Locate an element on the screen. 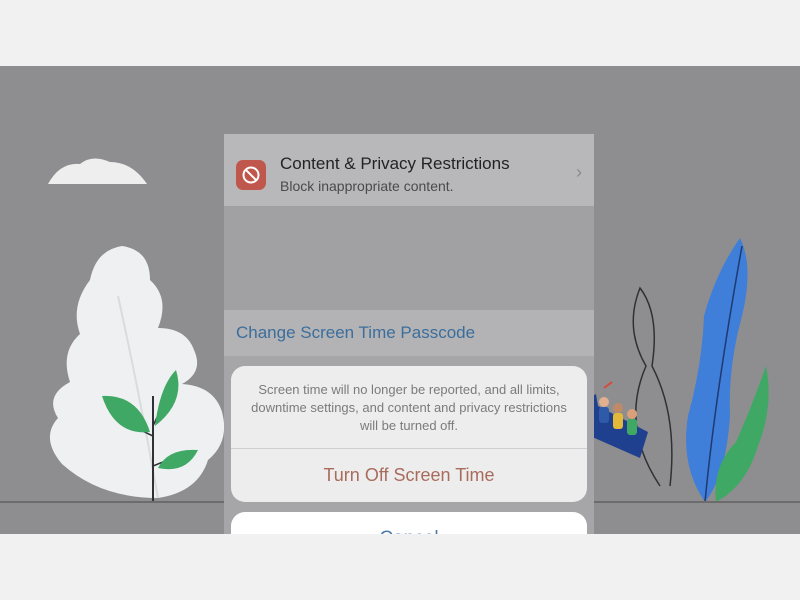 The image size is (800, 600). turn-off-screen-time-button: Turn Off Screen Time is located at coordinates (409, 475).